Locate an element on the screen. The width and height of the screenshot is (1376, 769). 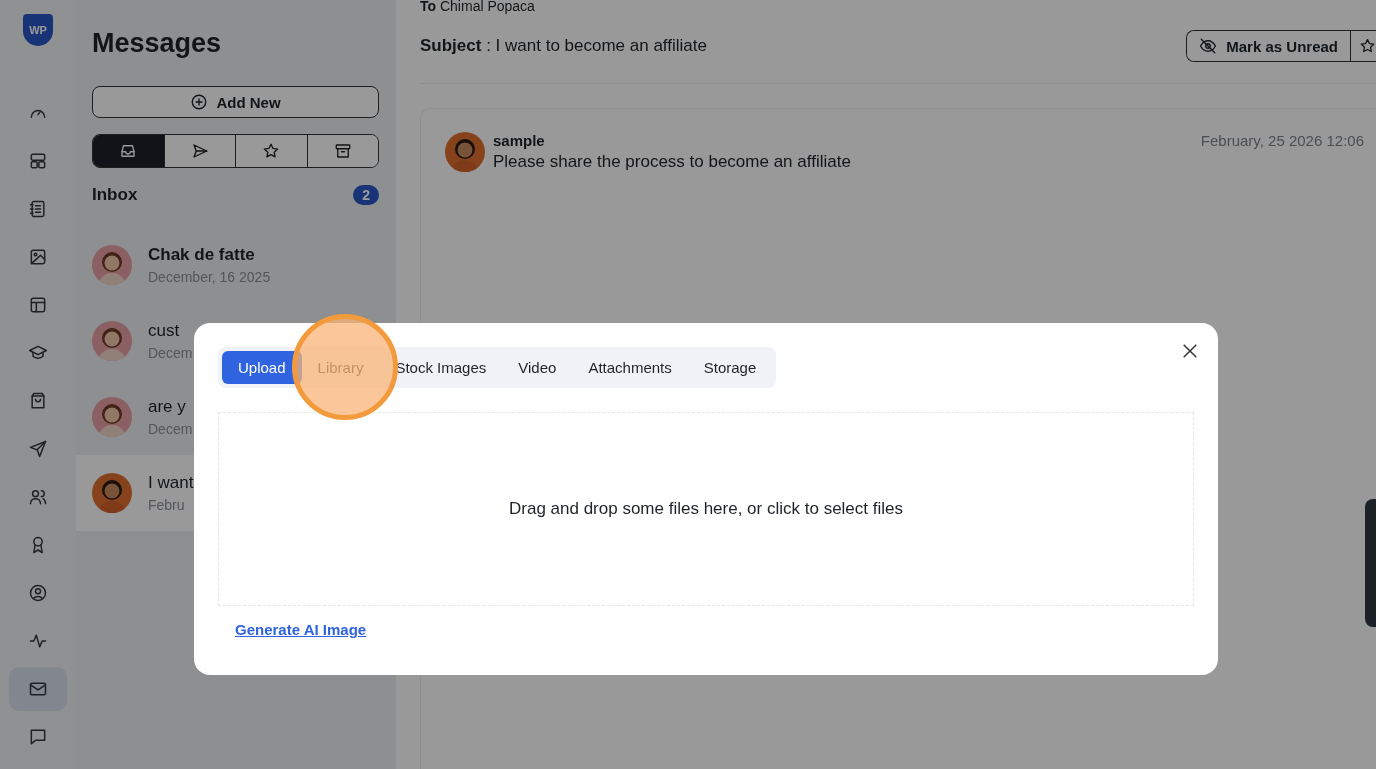
message-body: Please share the process to become an affiliate is located at coordinates (672, 162).